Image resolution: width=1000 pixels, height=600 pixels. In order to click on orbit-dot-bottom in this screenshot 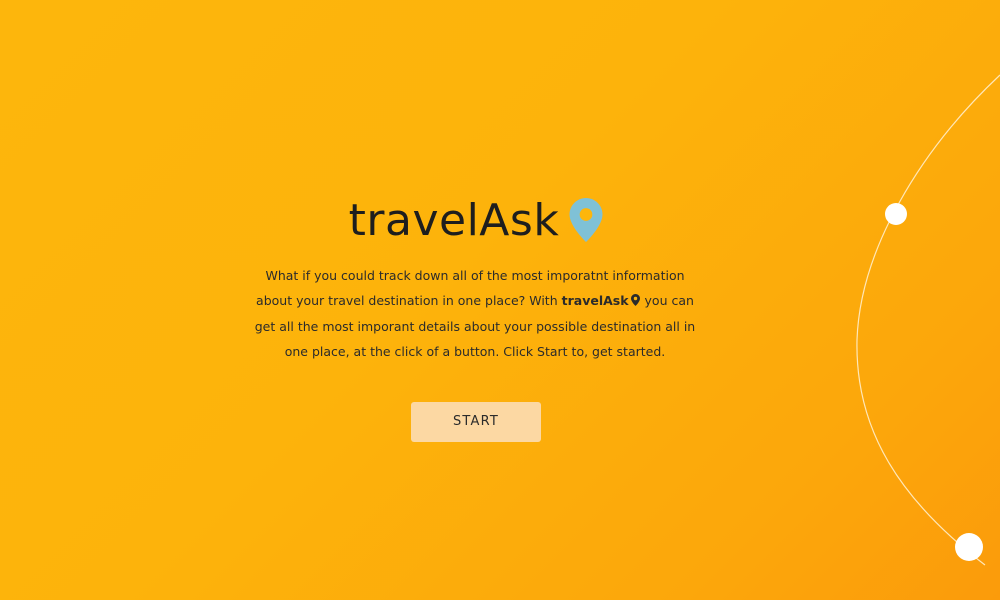, I will do `click(969, 547)`.